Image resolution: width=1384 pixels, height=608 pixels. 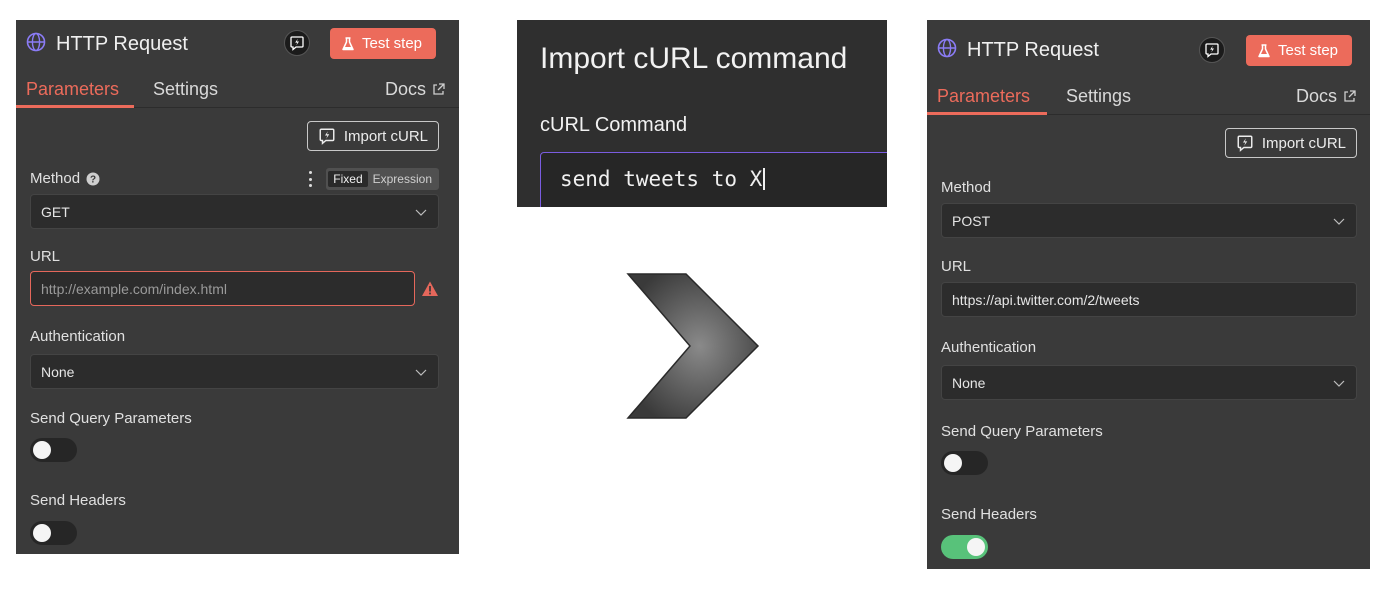 I want to click on method-label-text: Method, so click(x=55, y=178).